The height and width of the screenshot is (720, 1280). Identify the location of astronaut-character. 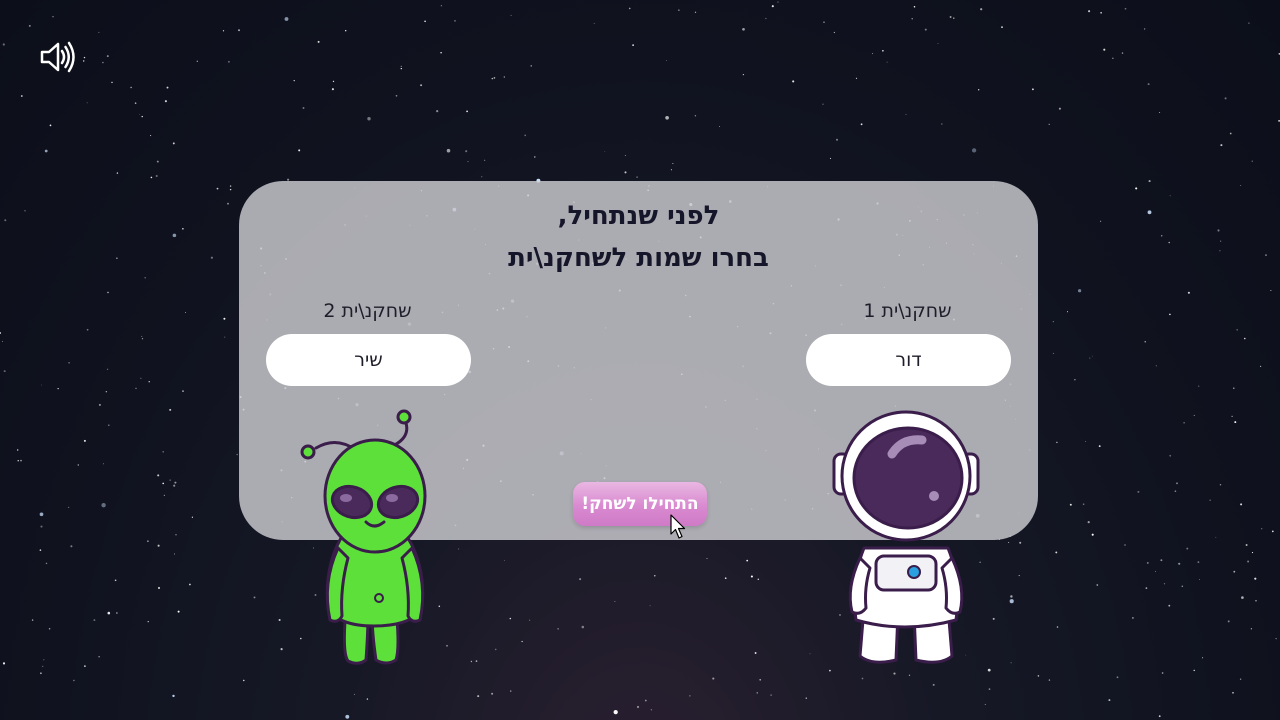
(906, 539).